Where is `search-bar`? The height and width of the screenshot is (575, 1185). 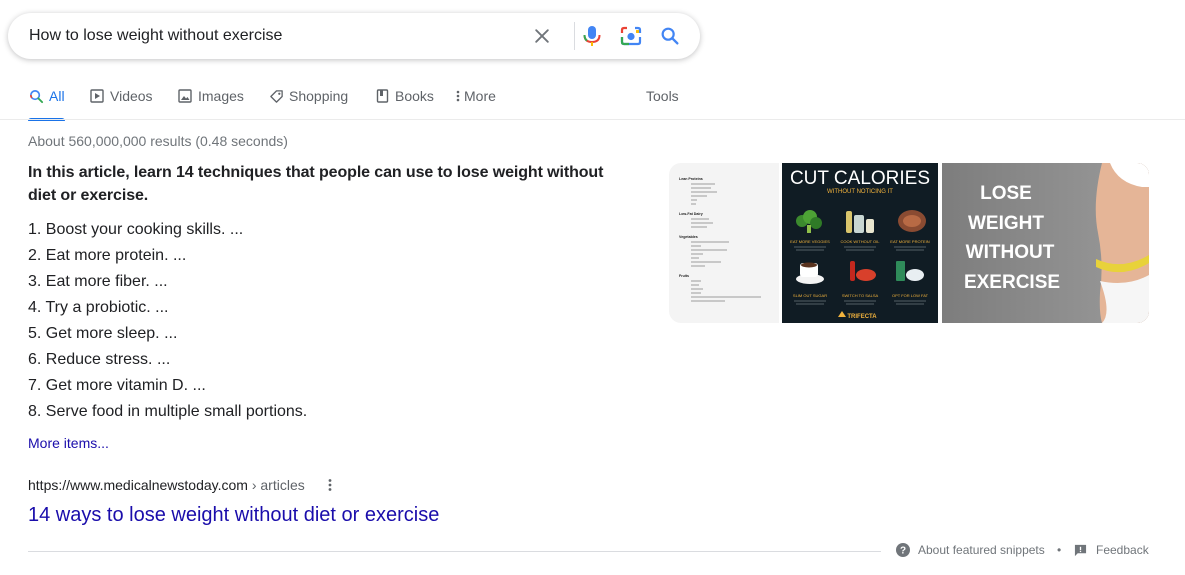
search-bar is located at coordinates (354, 36).